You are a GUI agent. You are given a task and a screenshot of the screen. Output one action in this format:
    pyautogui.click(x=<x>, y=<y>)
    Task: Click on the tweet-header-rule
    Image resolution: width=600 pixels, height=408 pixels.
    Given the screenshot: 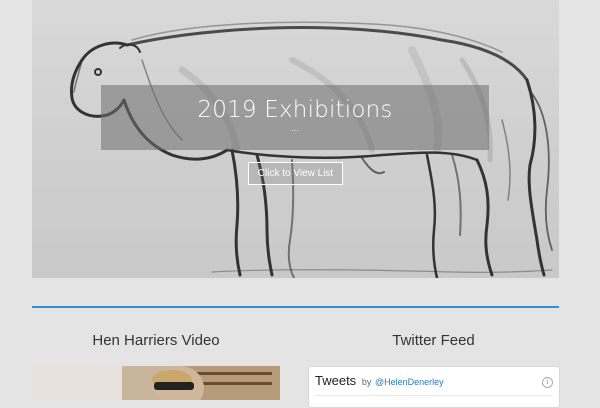 What is the action you would take?
    pyautogui.click(x=434, y=395)
    